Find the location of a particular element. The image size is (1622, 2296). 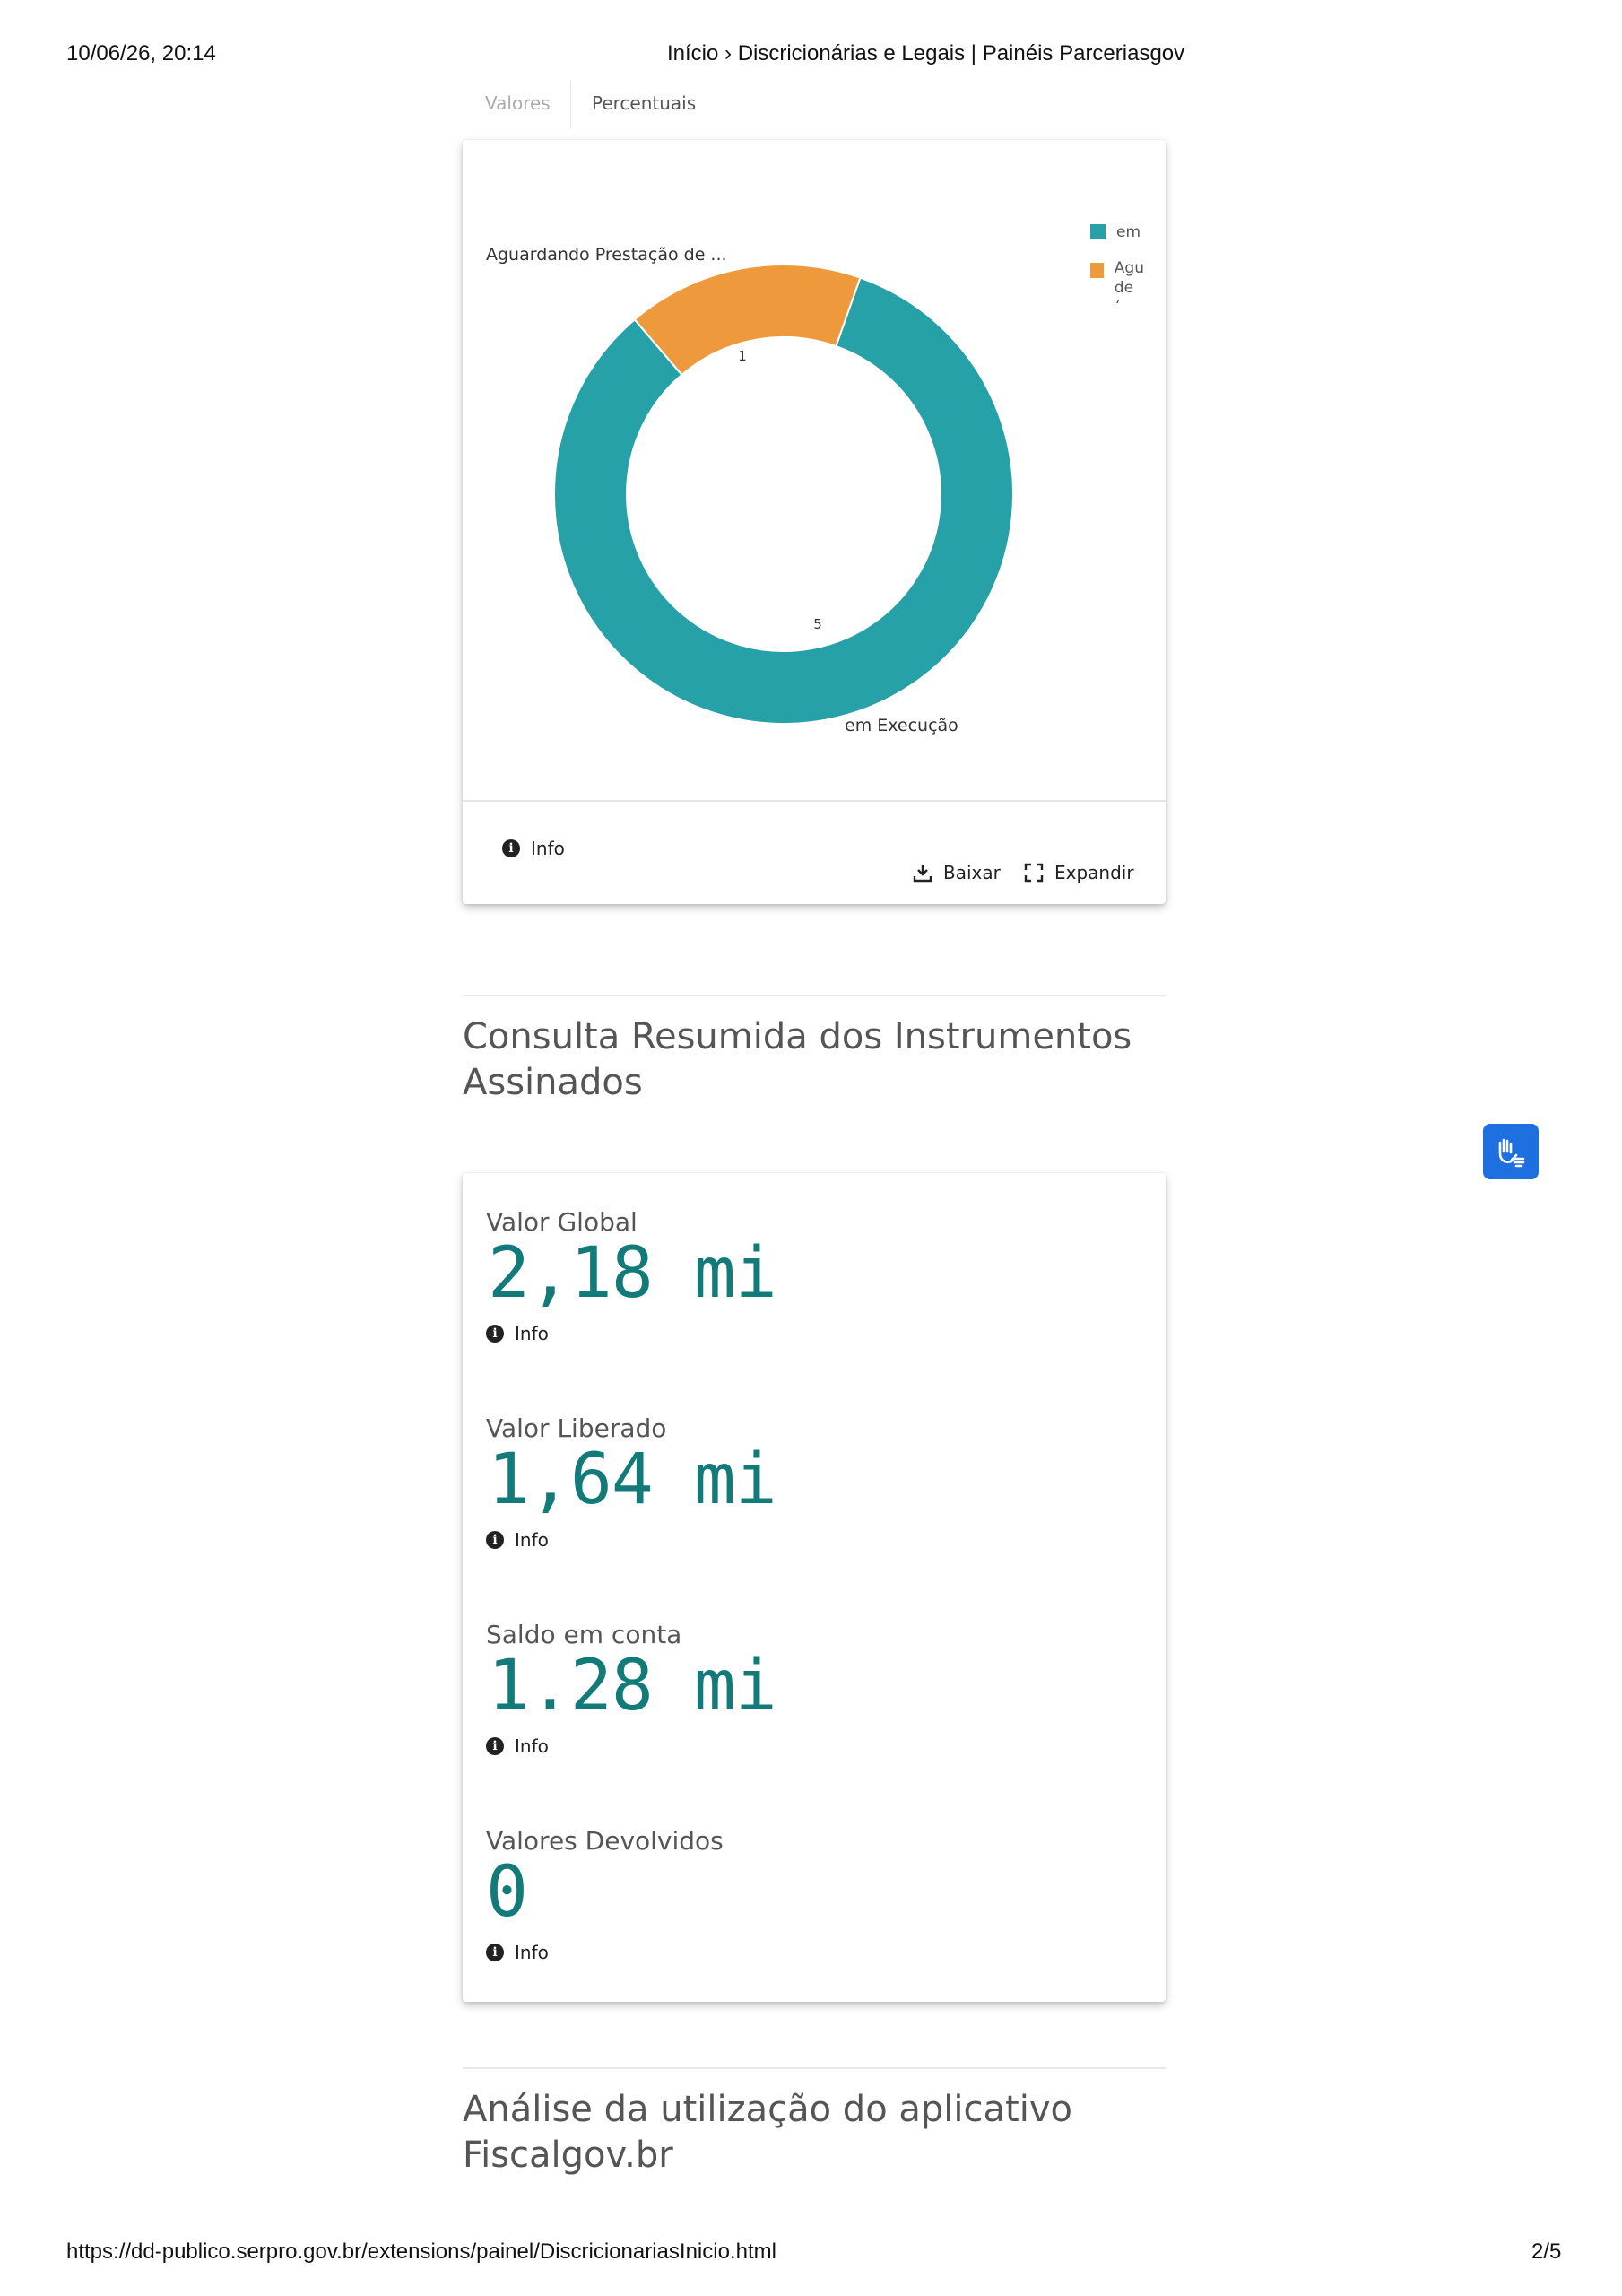

expand-label: Expandir is located at coordinates (1094, 872).